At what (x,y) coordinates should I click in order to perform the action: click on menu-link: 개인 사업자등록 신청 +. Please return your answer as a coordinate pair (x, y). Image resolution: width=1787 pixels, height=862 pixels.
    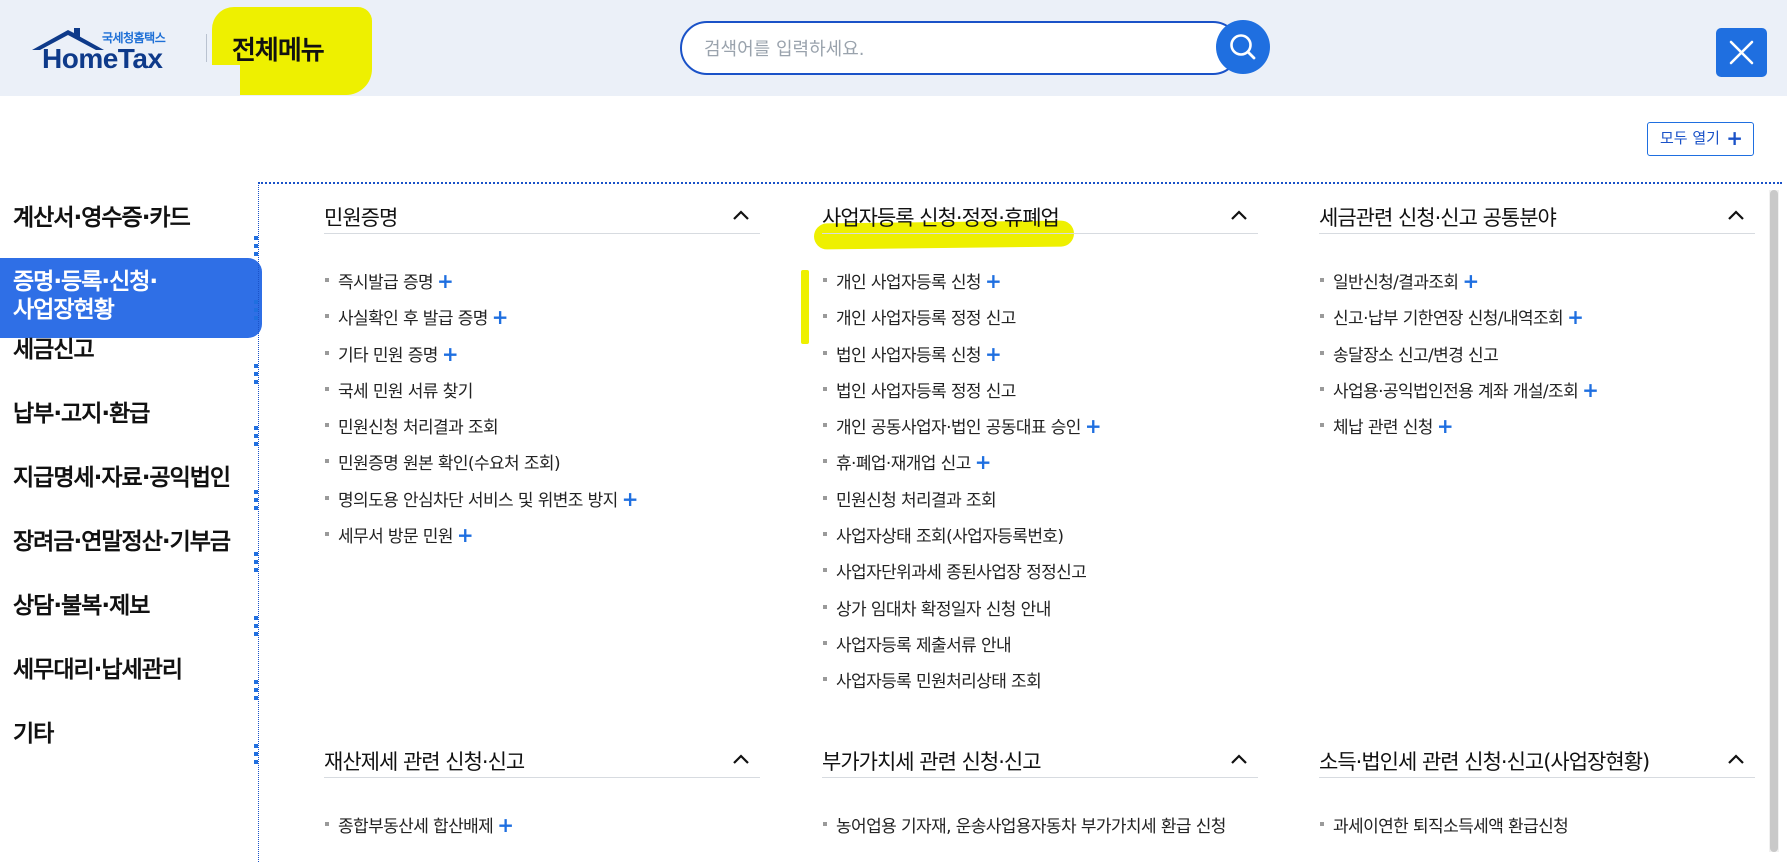
    Looking at the image, I should click on (1040, 286).